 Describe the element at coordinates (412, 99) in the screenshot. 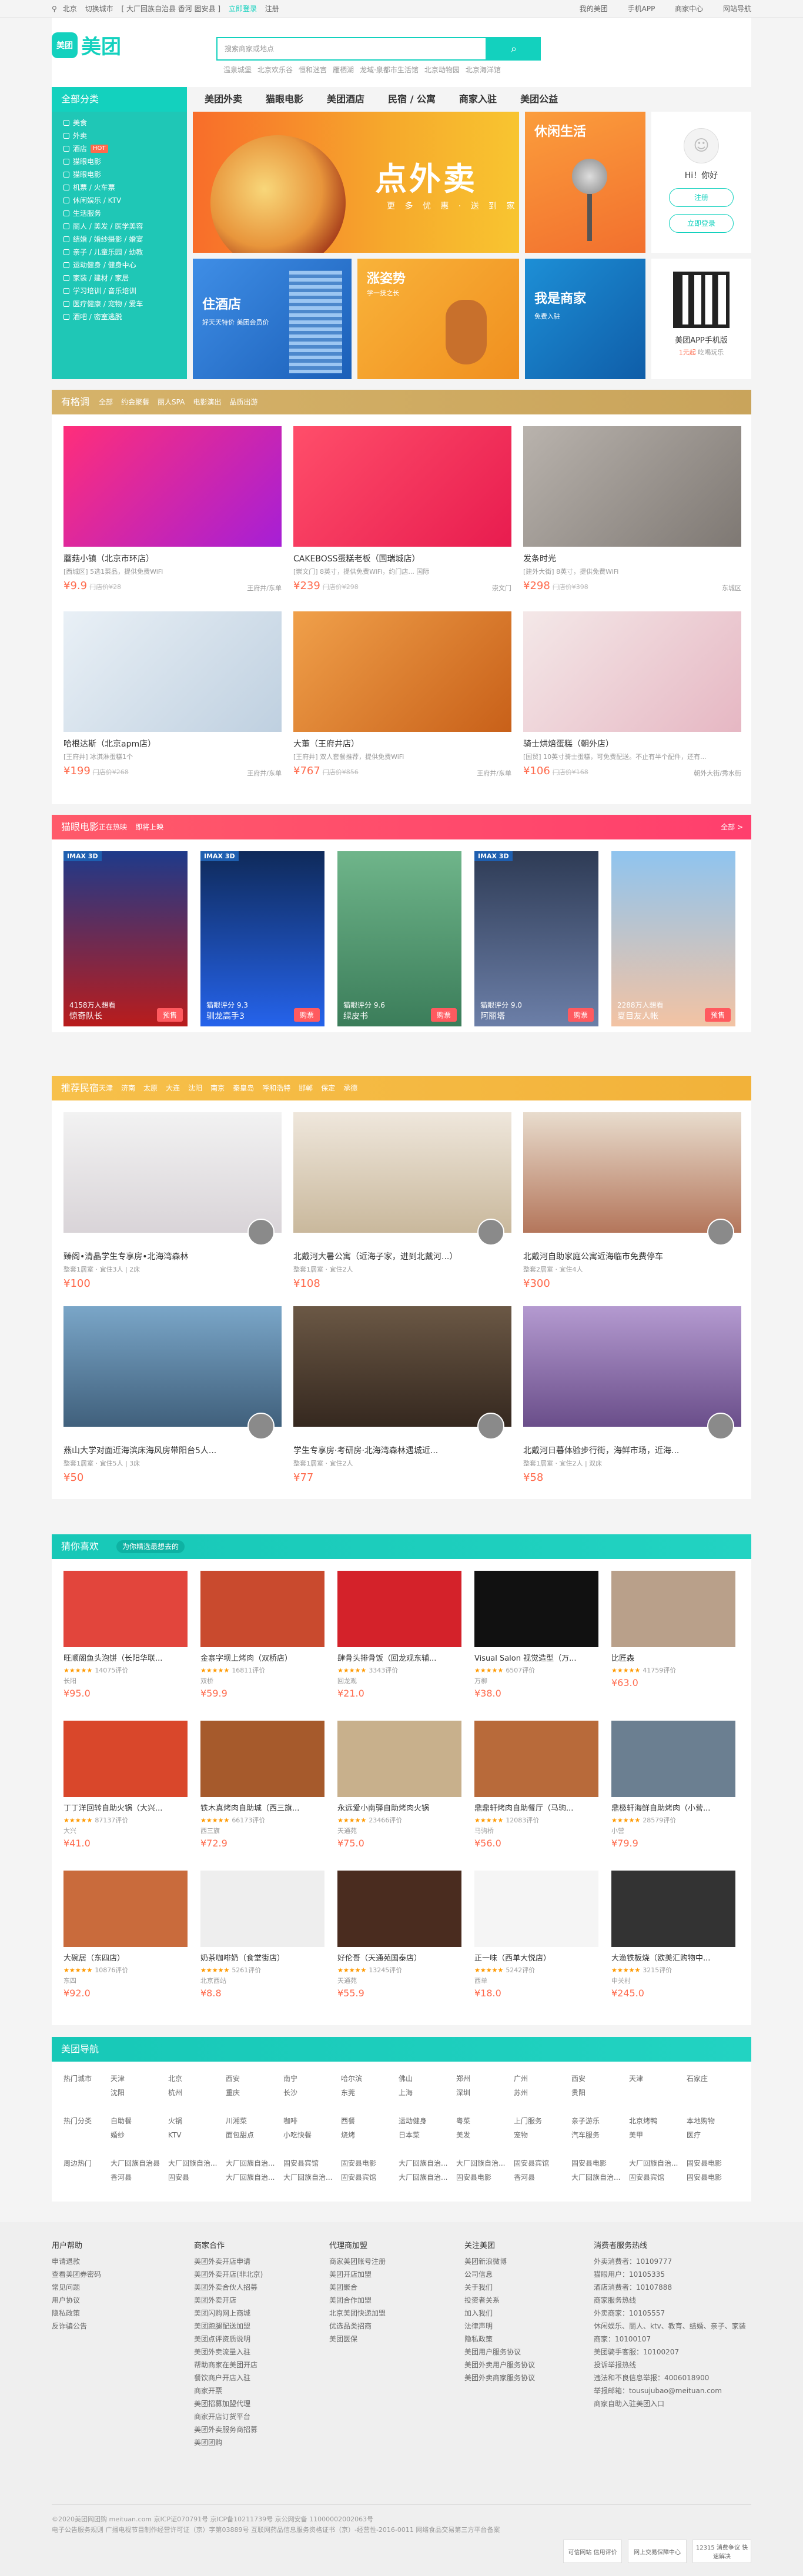

I see `nav-link: 民宿 / 公寓` at that location.